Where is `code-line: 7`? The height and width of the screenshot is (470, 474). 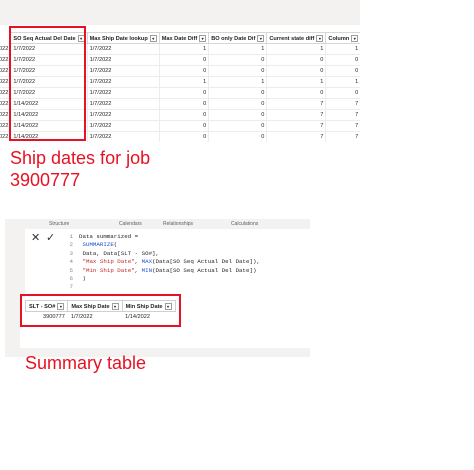 code-line: 7 is located at coordinates (71, 287).